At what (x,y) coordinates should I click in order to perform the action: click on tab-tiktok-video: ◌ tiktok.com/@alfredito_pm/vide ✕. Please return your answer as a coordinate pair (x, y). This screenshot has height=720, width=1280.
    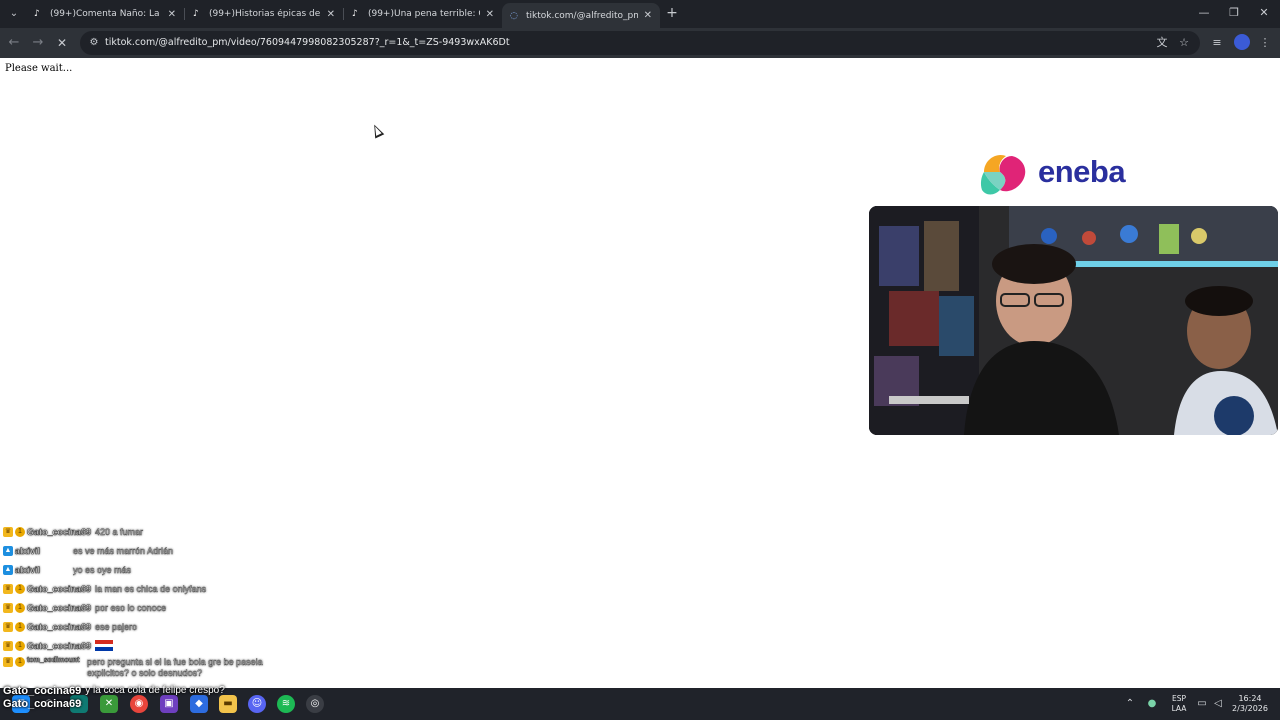
    Looking at the image, I should click on (581, 15).